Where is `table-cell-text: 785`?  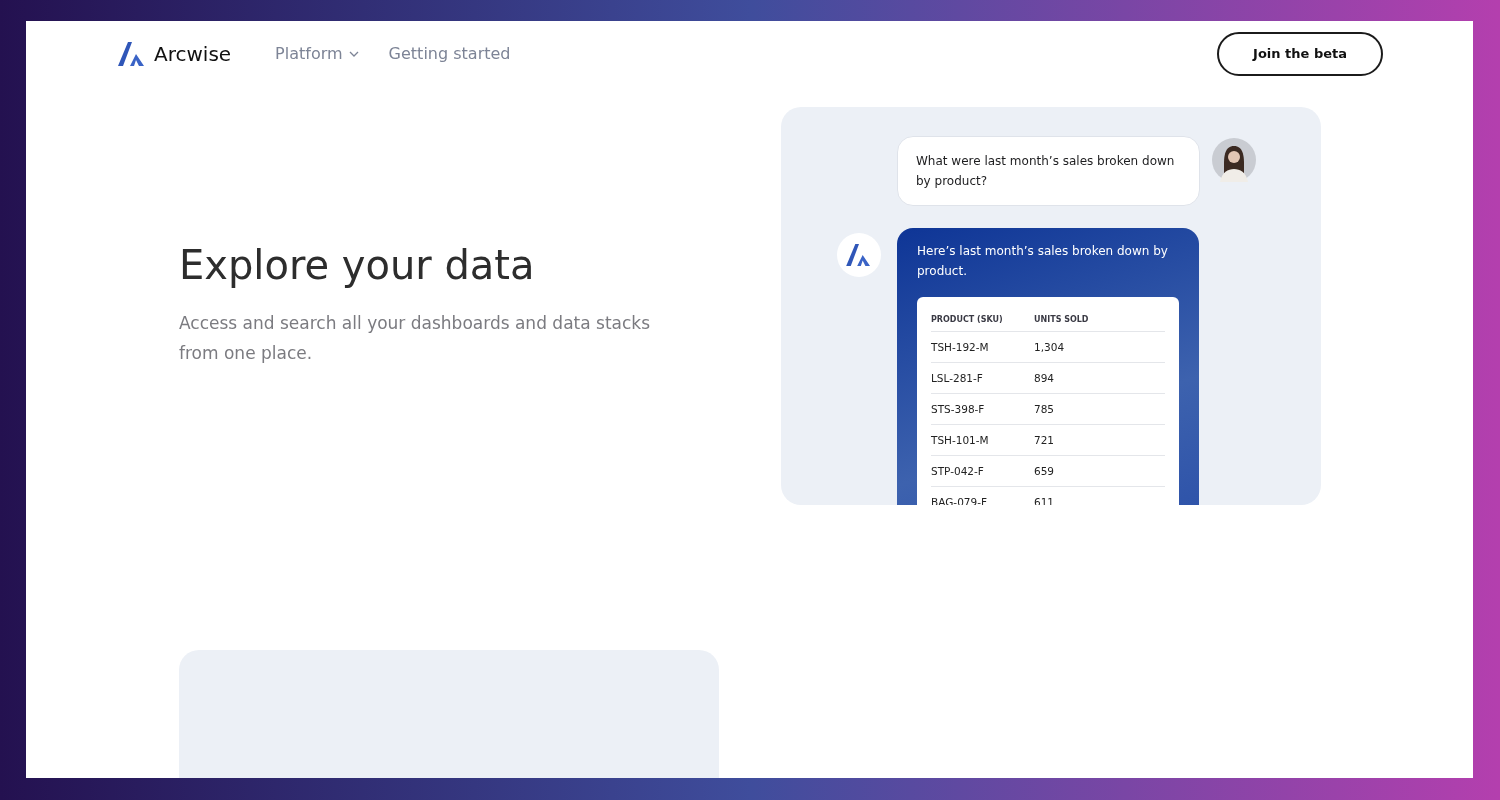
table-cell-text: 785 is located at coordinates (1045, 409).